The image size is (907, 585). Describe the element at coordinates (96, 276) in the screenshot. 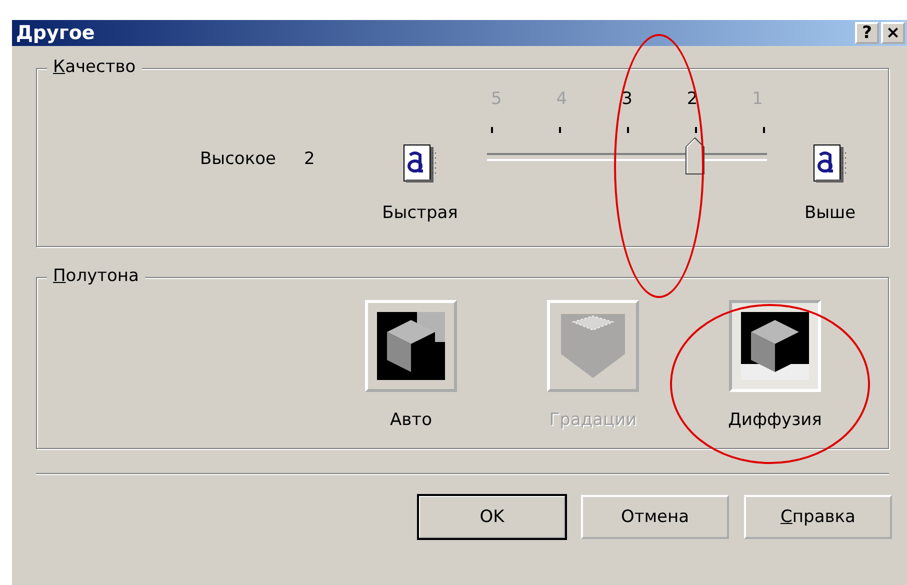

I see `group-title: Полутона` at that location.